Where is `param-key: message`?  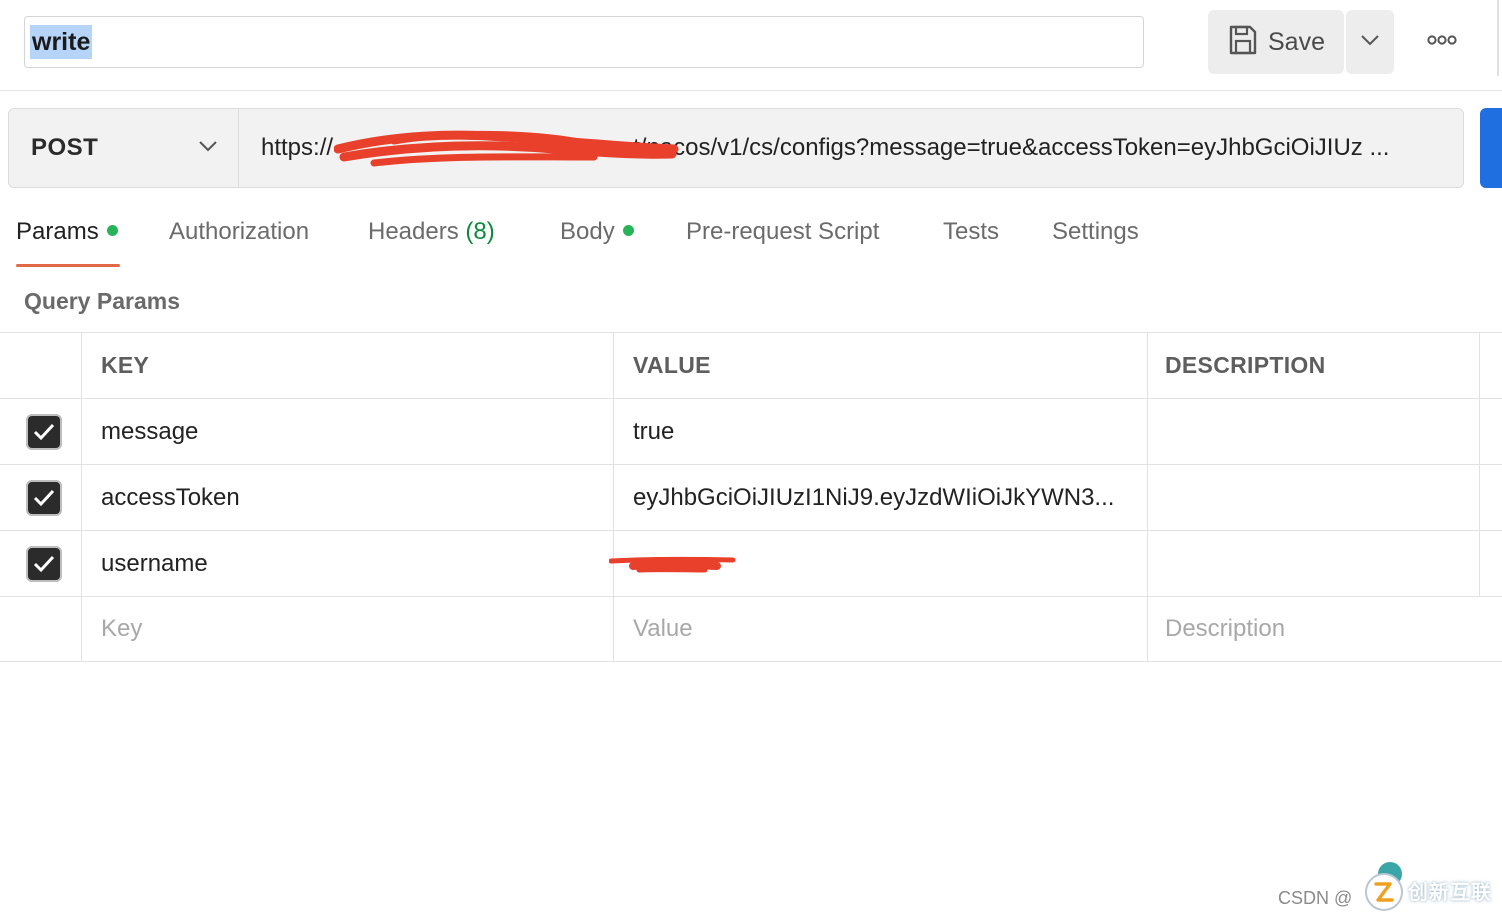 param-key: message is located at coordinates (150, 431).